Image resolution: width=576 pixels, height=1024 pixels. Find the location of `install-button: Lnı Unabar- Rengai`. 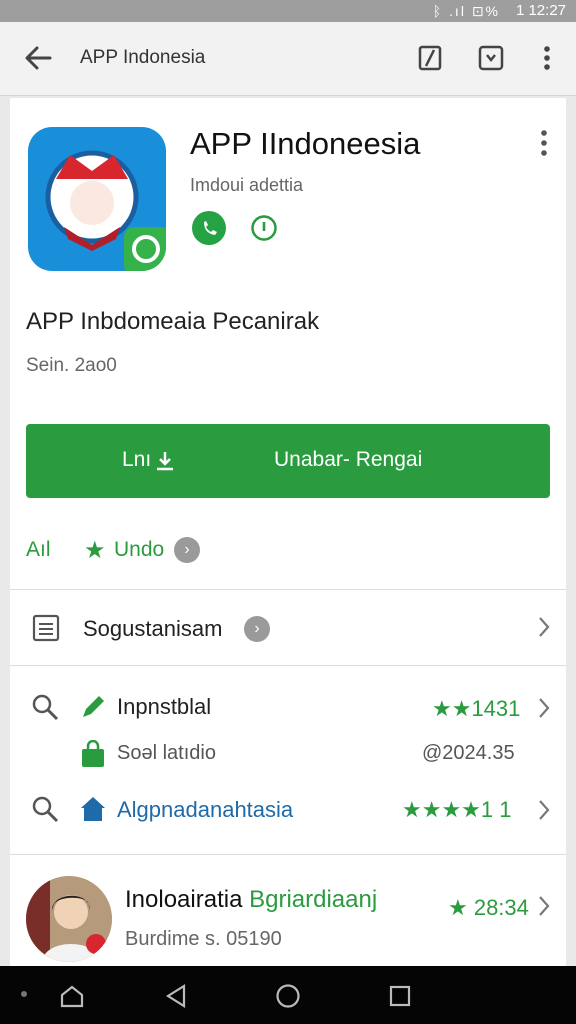

install-button: Lnı Unabar- Rengai is located at coordinates (288, 461).